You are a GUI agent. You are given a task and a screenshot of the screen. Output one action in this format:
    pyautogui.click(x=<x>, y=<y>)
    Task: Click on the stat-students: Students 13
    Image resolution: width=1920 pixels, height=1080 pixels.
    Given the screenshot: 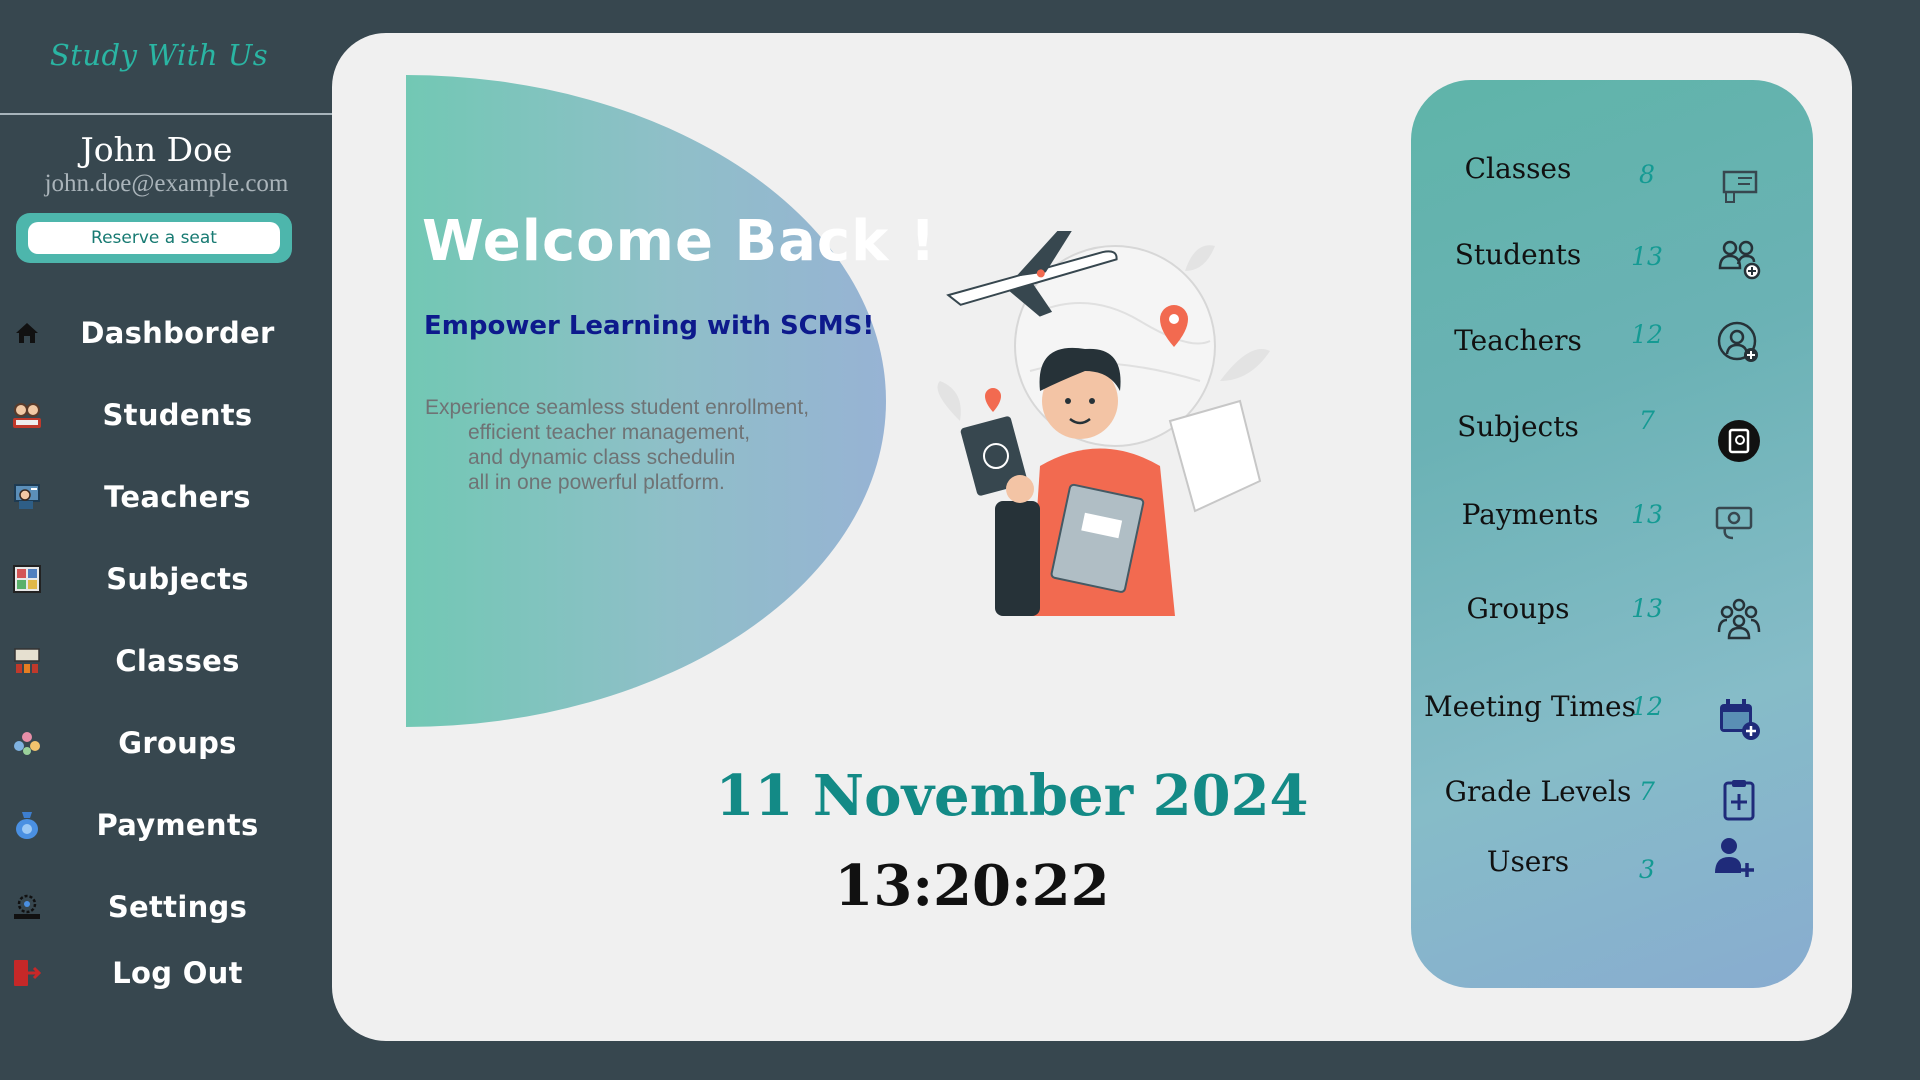 What is the action you would take?
    pyautogui.click(x=1612, y=258)
    